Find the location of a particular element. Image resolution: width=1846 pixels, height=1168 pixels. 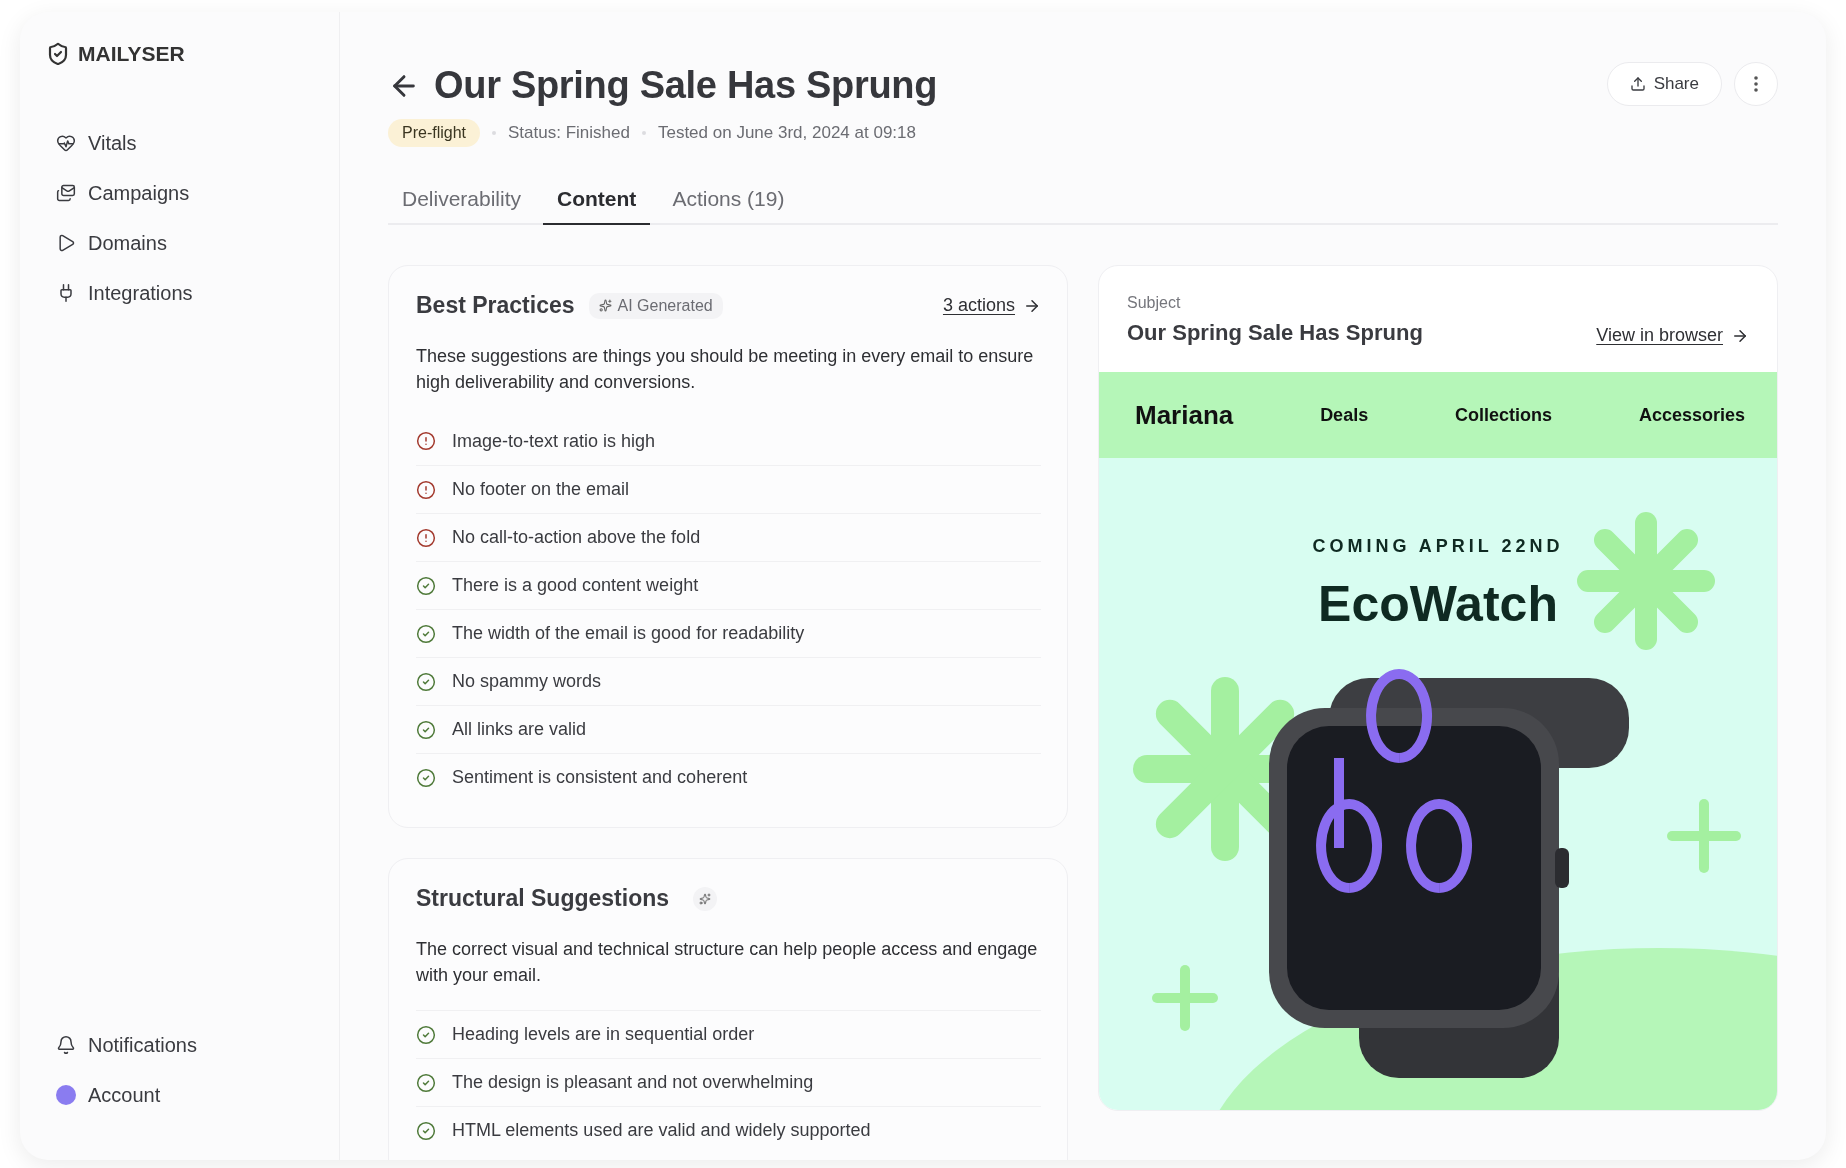

logo-text: MAILYSER is located at coordinates (131, 54).